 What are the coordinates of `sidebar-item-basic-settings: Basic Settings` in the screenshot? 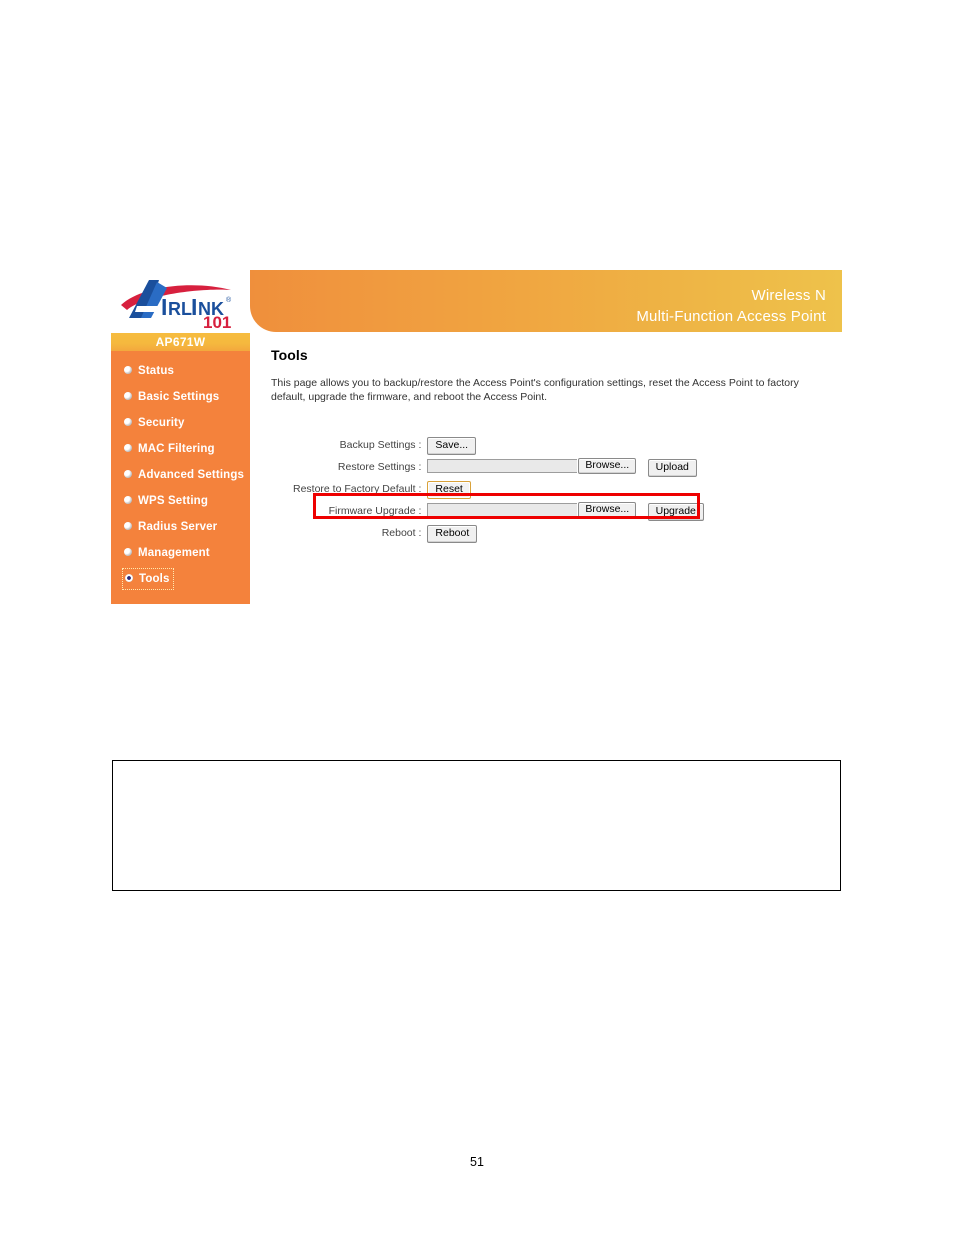 It's located at (180, 397).